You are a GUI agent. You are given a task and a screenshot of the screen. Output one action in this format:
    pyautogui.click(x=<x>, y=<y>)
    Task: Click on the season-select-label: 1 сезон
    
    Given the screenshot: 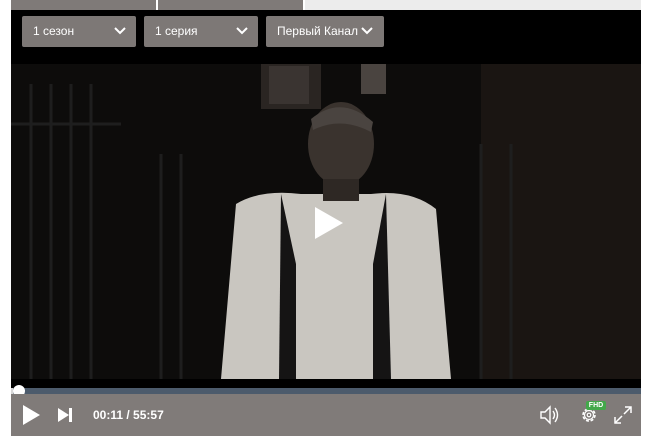 What is the action you would take?
    pyautogui.click(x=54, y=31)
    